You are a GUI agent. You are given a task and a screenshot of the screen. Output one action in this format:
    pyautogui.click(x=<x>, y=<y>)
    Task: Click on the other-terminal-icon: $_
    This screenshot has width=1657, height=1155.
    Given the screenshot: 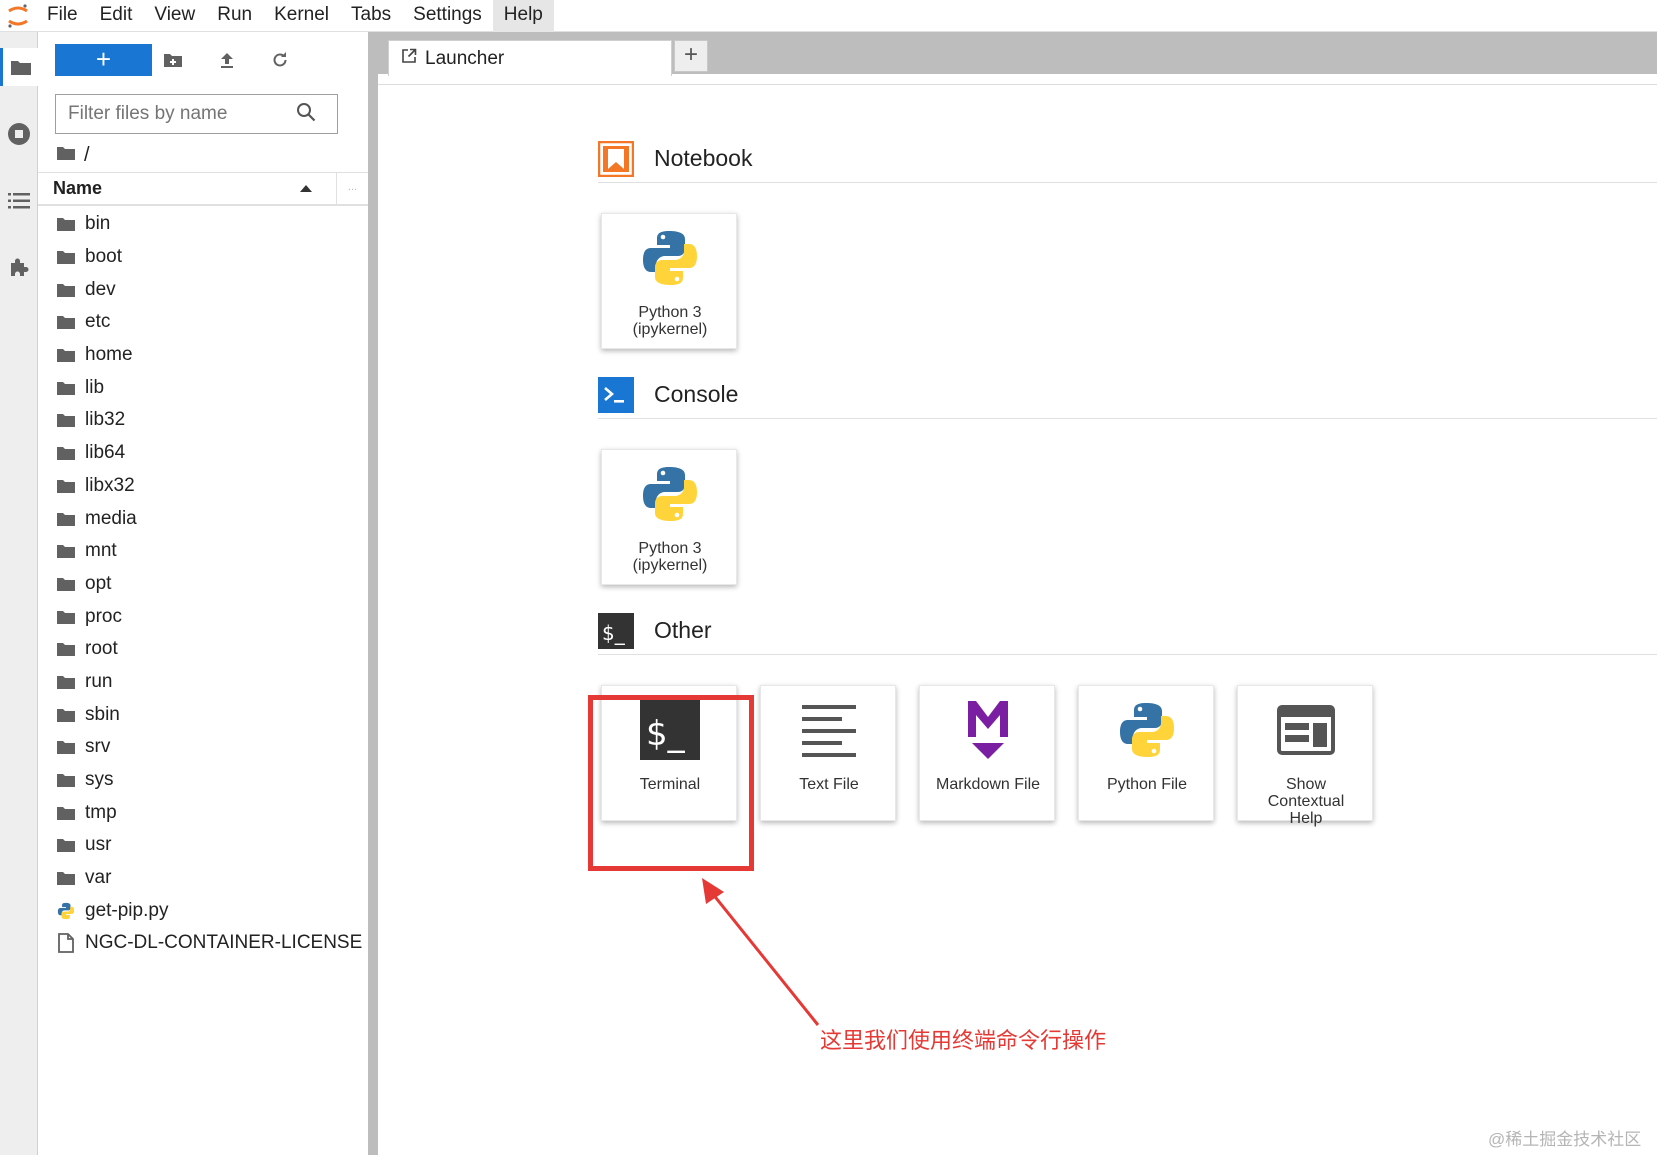 What is the action you would take?
    pyautogui.click(x=616, y=630)
    